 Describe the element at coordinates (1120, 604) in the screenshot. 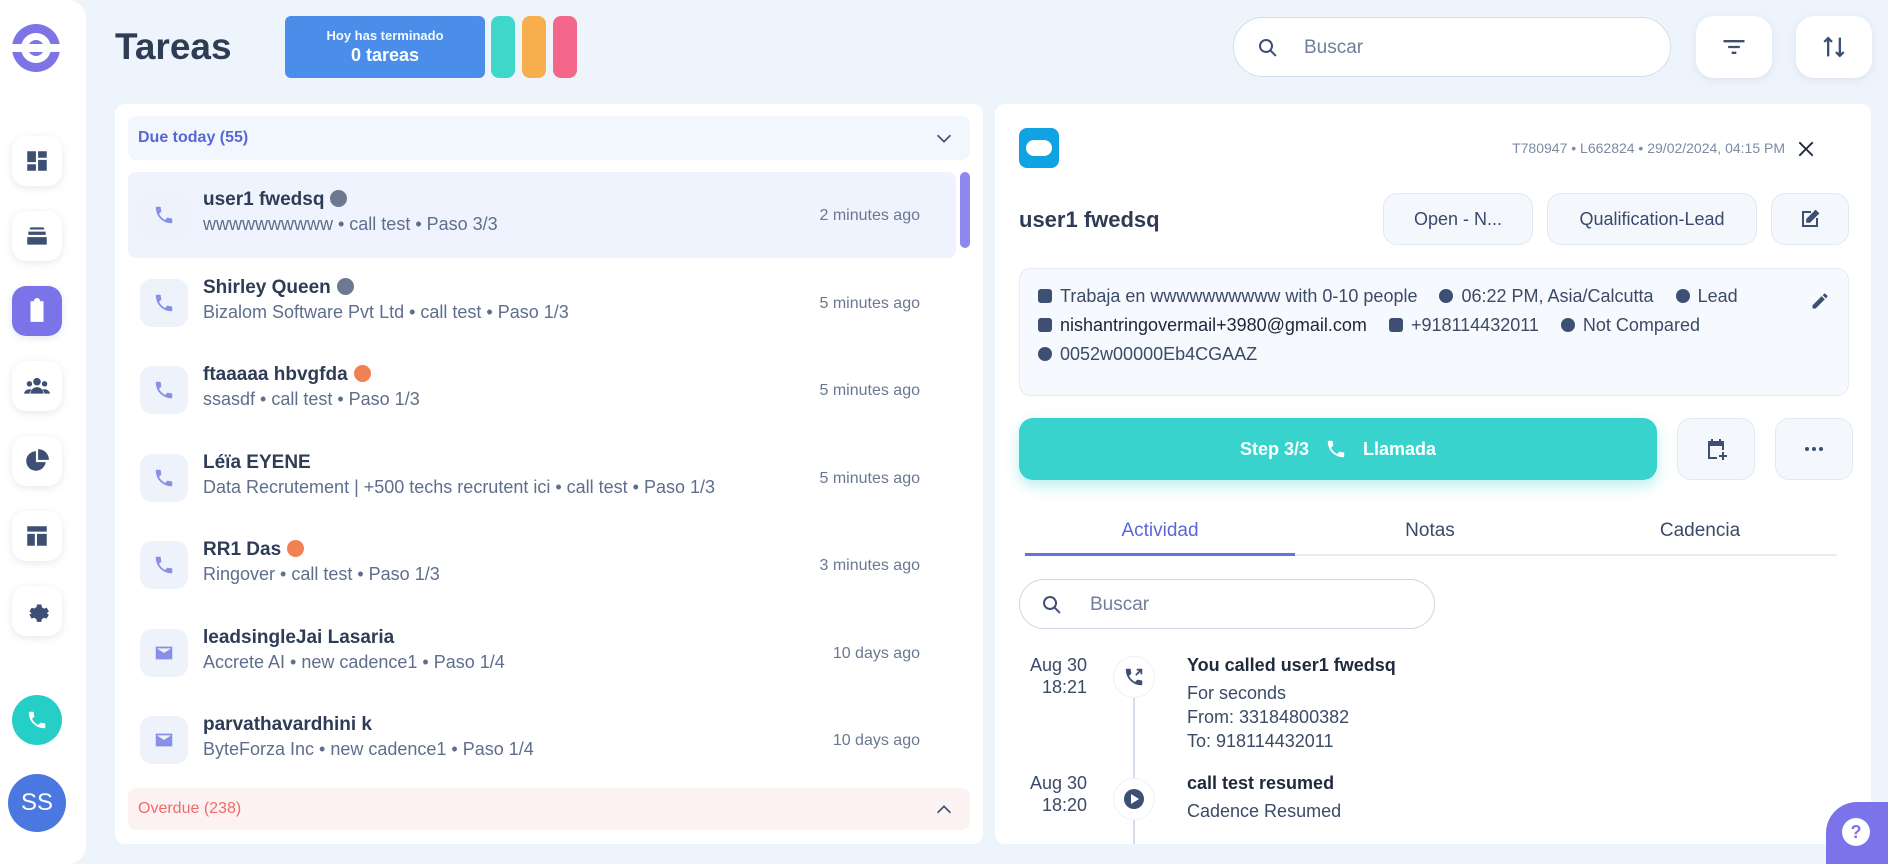

I see `activity-search-placeholder: Buscar` at that location.